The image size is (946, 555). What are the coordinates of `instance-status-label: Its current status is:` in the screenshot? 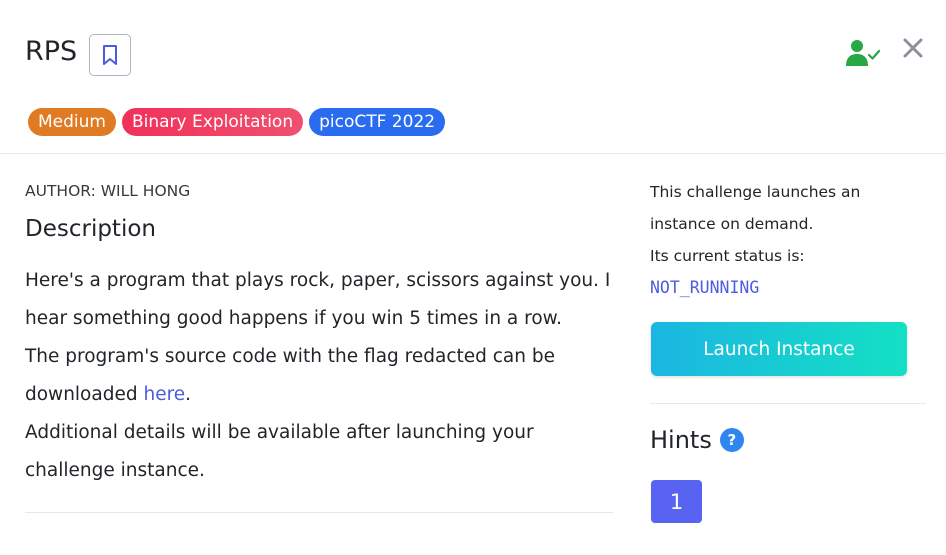 It's located at (727, 256).